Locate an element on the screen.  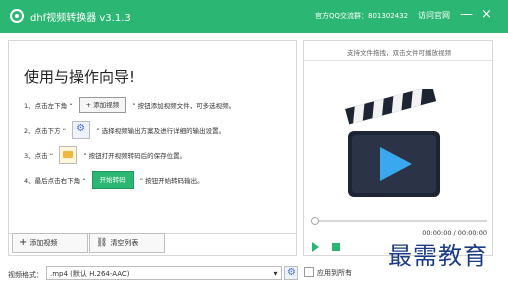
clear-list-button: ⛓ 清空列表 is located at coordinates (127, 243).